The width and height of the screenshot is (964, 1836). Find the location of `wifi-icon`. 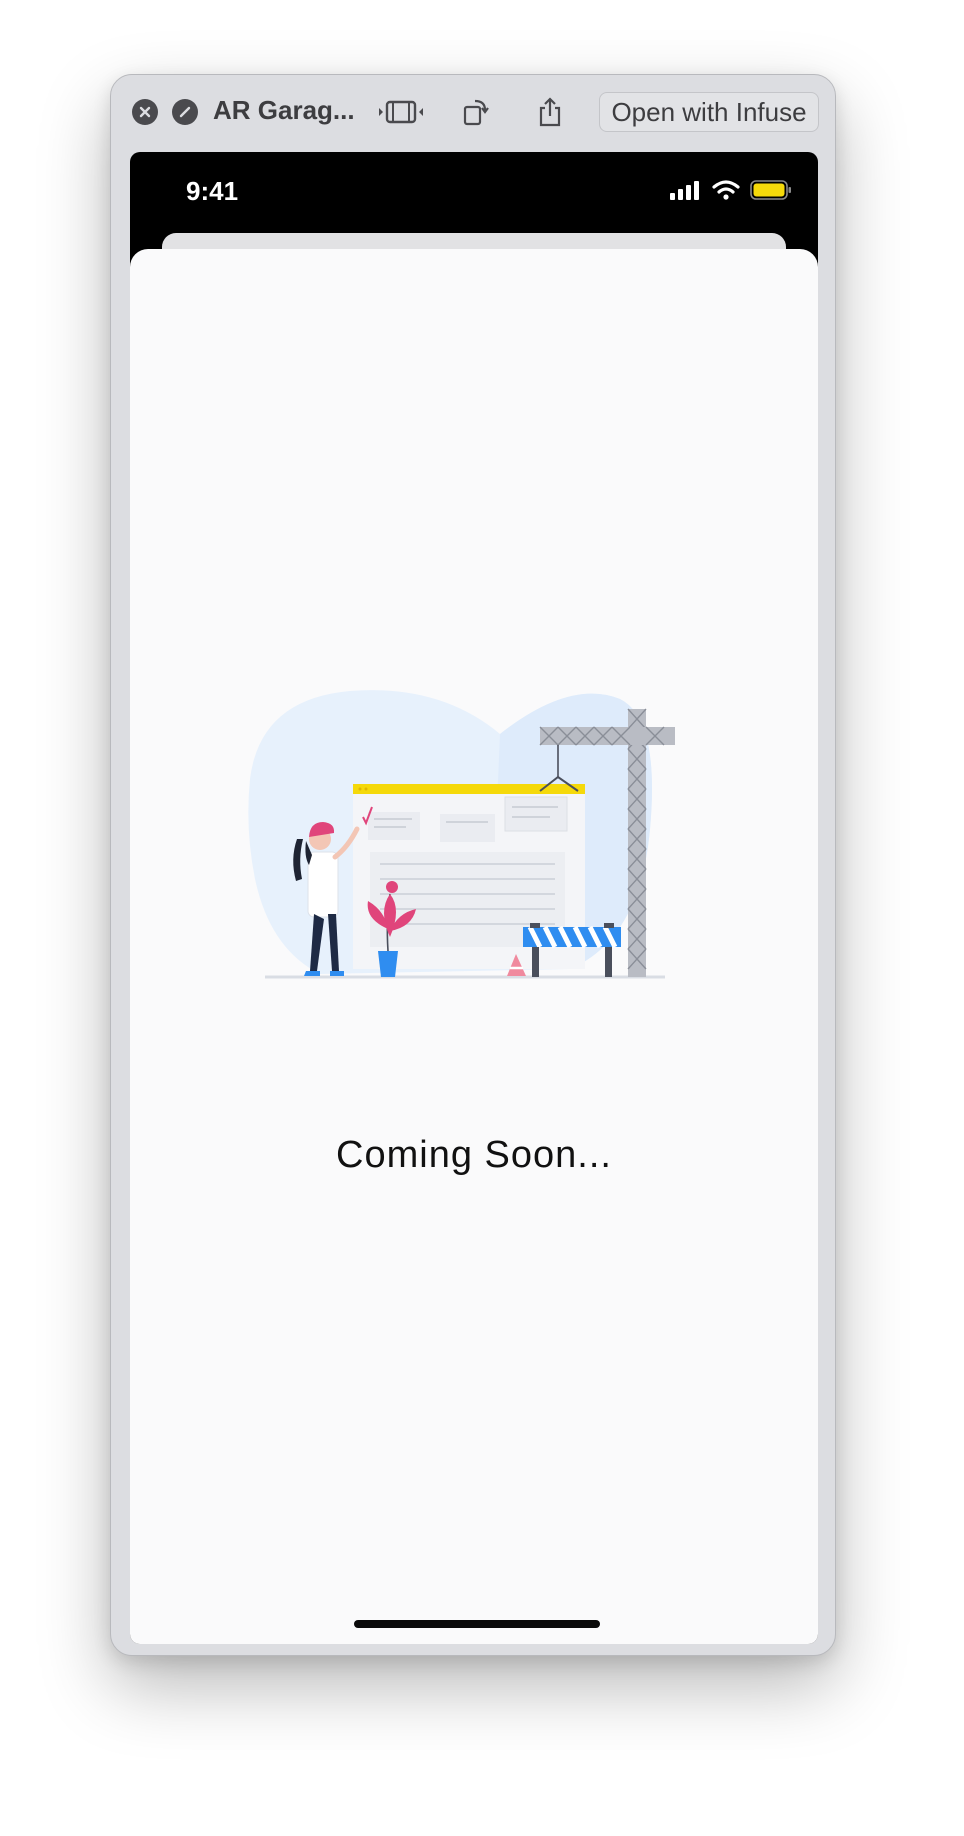

wifi-icon is located at coordinates (726, 192).